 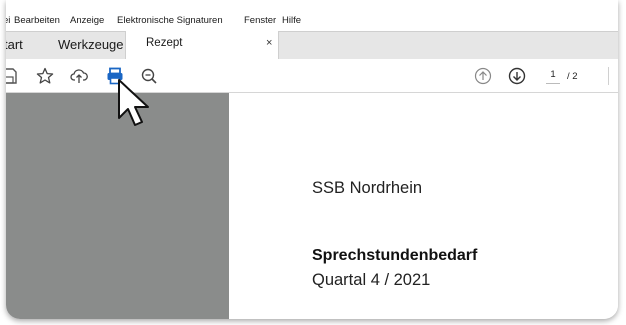 What do you see at coordinates (312, 45) in the screenshot?
I see `tab-bar: tart Werkzeuge Rezept ×` at bounding box center [312, 45].